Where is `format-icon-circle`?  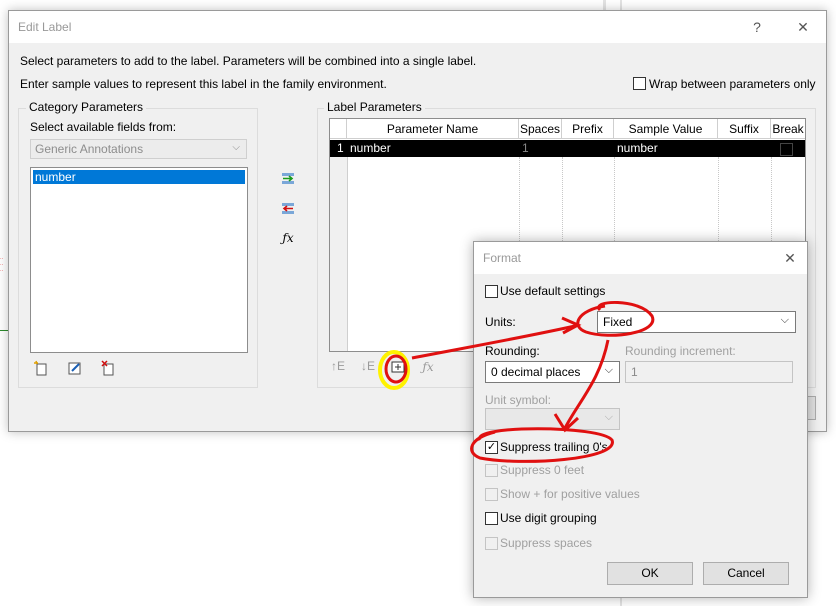
format-icon-circle is located at coordinates (396, 369).